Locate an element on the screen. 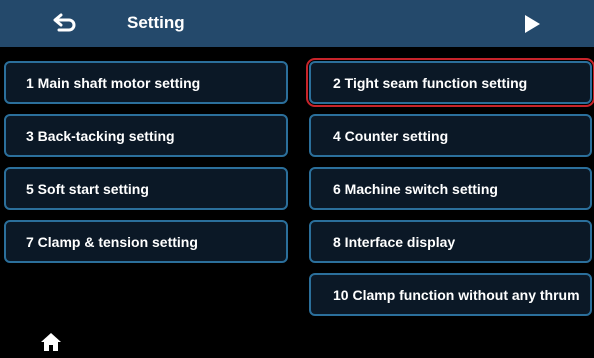  menu-item-counter: 4 Counter setting is located at coordinates (450, 135).